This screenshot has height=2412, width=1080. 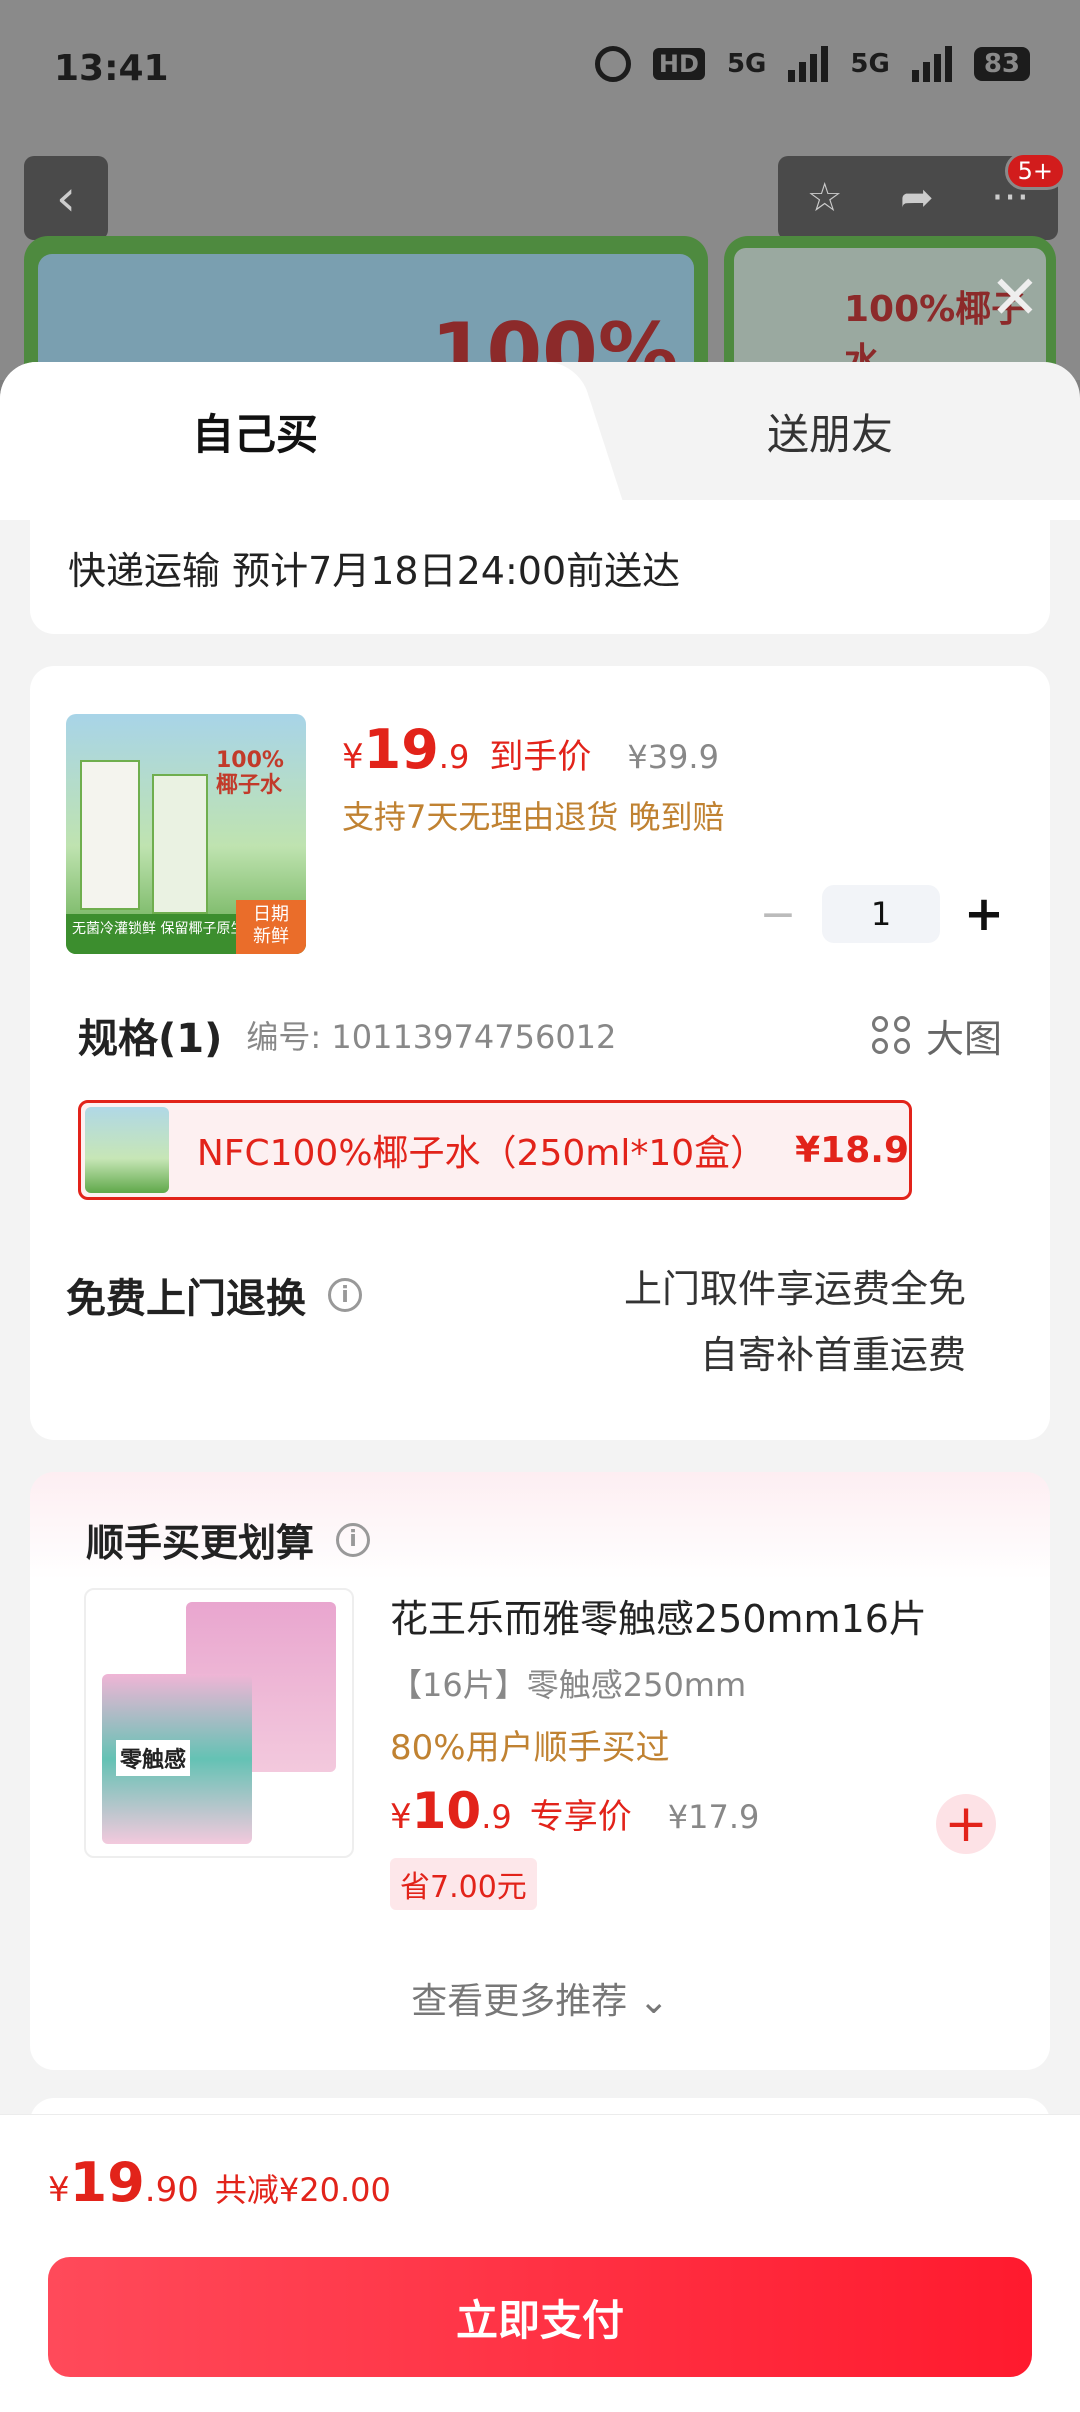 What do you see at coordinates (271, 927) in the screenshot?
I see `thumbnail-fresh-badge: 日期 新鲜` at bounding box center [271, 927].